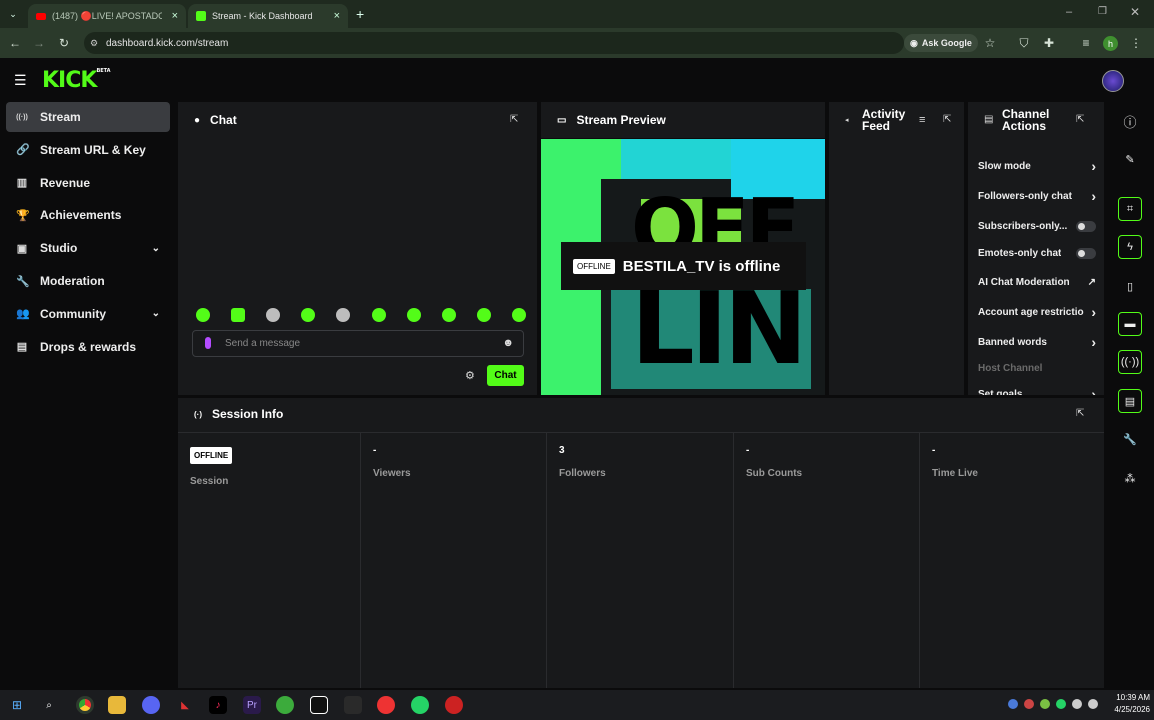 This screenshot has width=1154, height=720. I want to click on sidebar-item-label: Stream, so click(60, 117).